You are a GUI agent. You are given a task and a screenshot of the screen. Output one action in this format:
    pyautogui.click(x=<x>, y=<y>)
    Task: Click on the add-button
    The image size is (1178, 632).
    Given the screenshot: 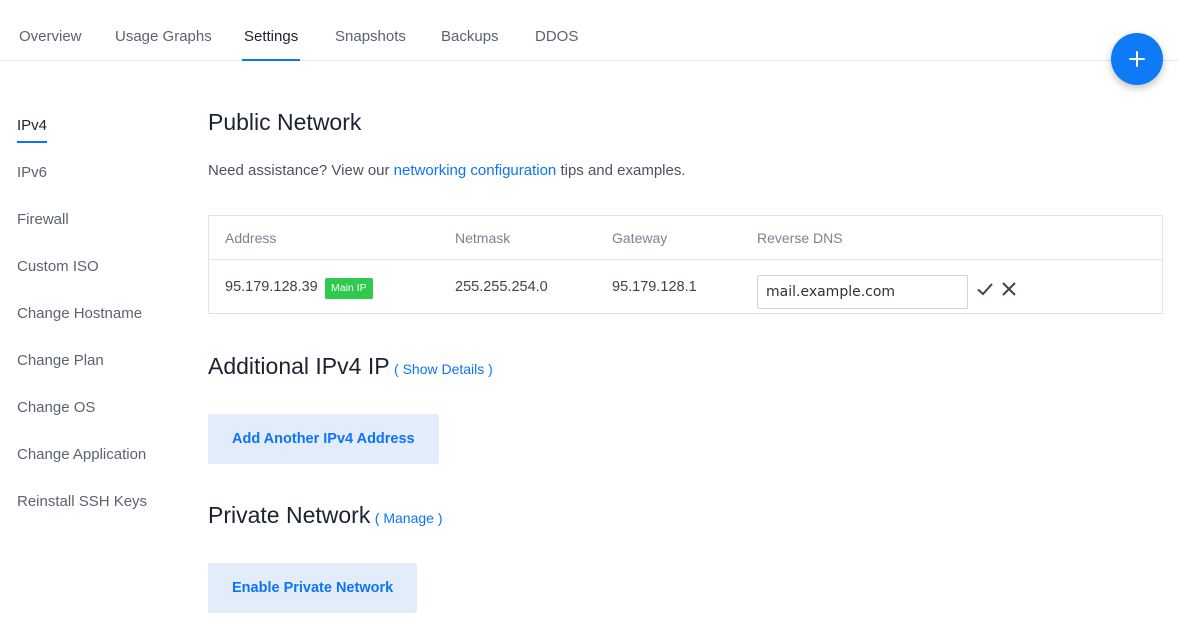 What is the action you would take?
    pyautogui.click(x=1137, y=59)
    